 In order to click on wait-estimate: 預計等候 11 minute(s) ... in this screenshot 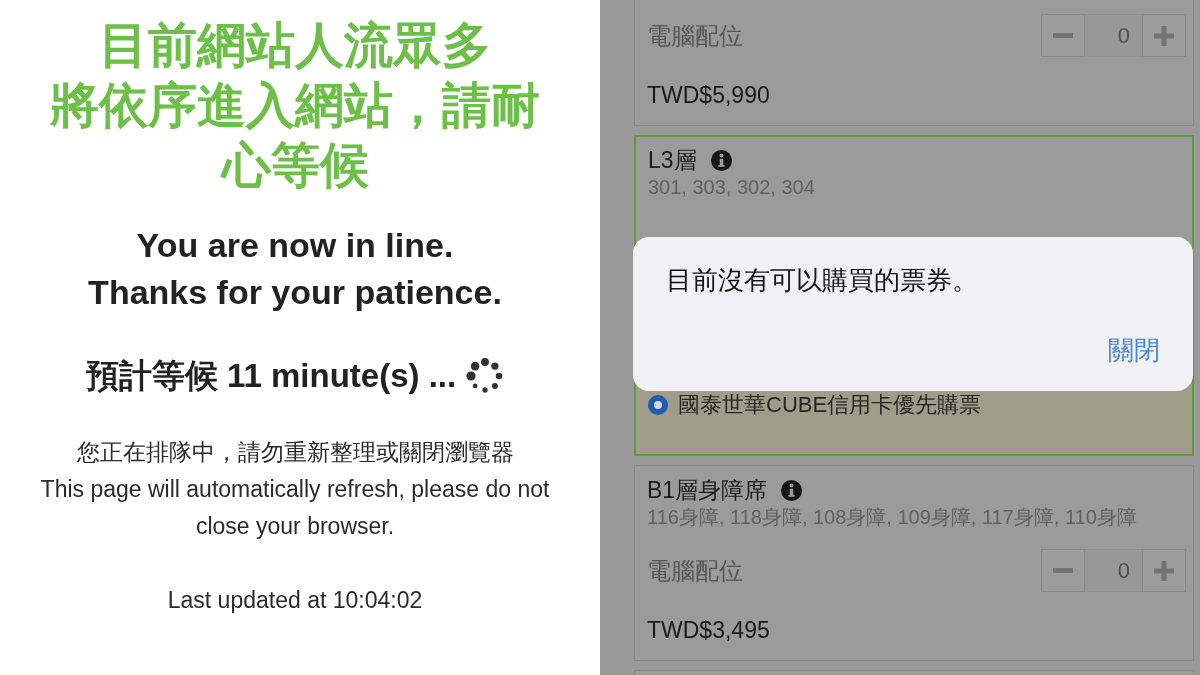, I will do `click(271, 376)`.